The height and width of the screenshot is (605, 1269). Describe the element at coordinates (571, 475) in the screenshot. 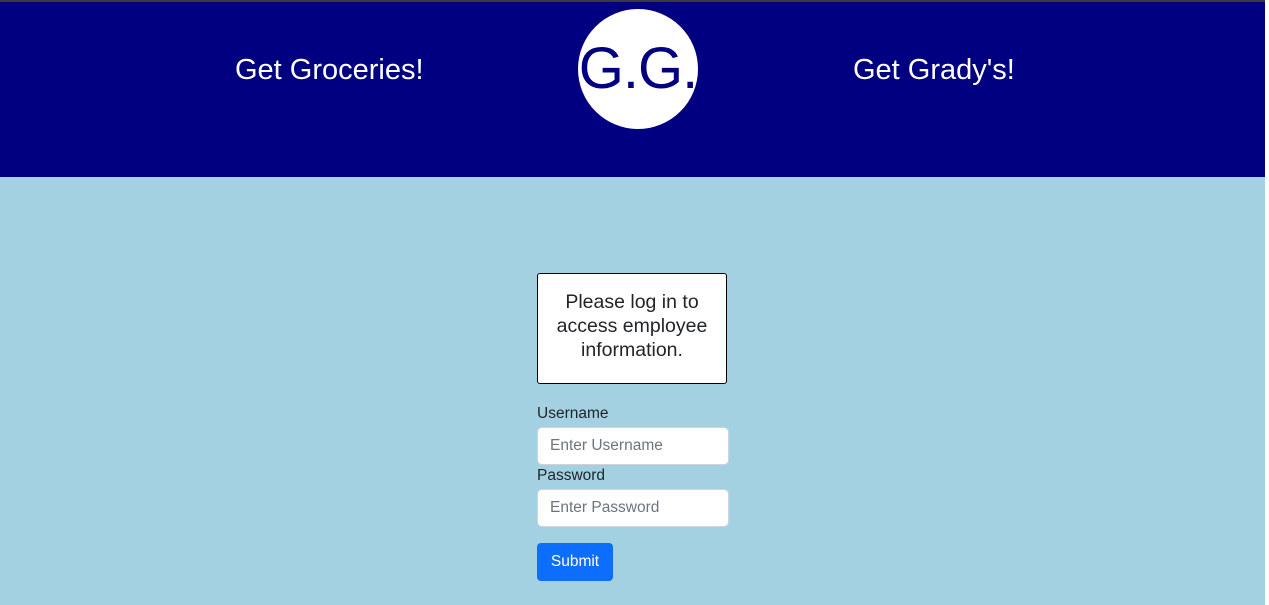

I see `password-label: Password` at that location.